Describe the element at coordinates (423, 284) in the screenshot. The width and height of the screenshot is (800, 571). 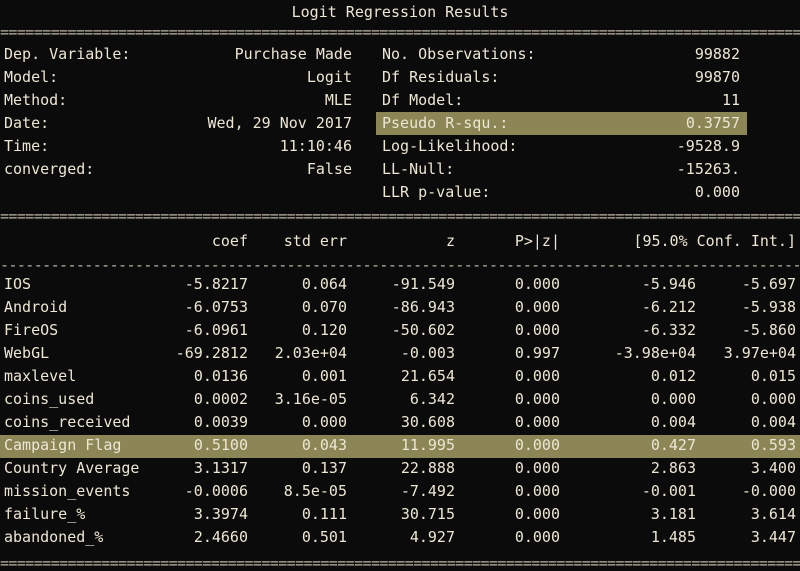
I see `row-z: -91.549` at that location.